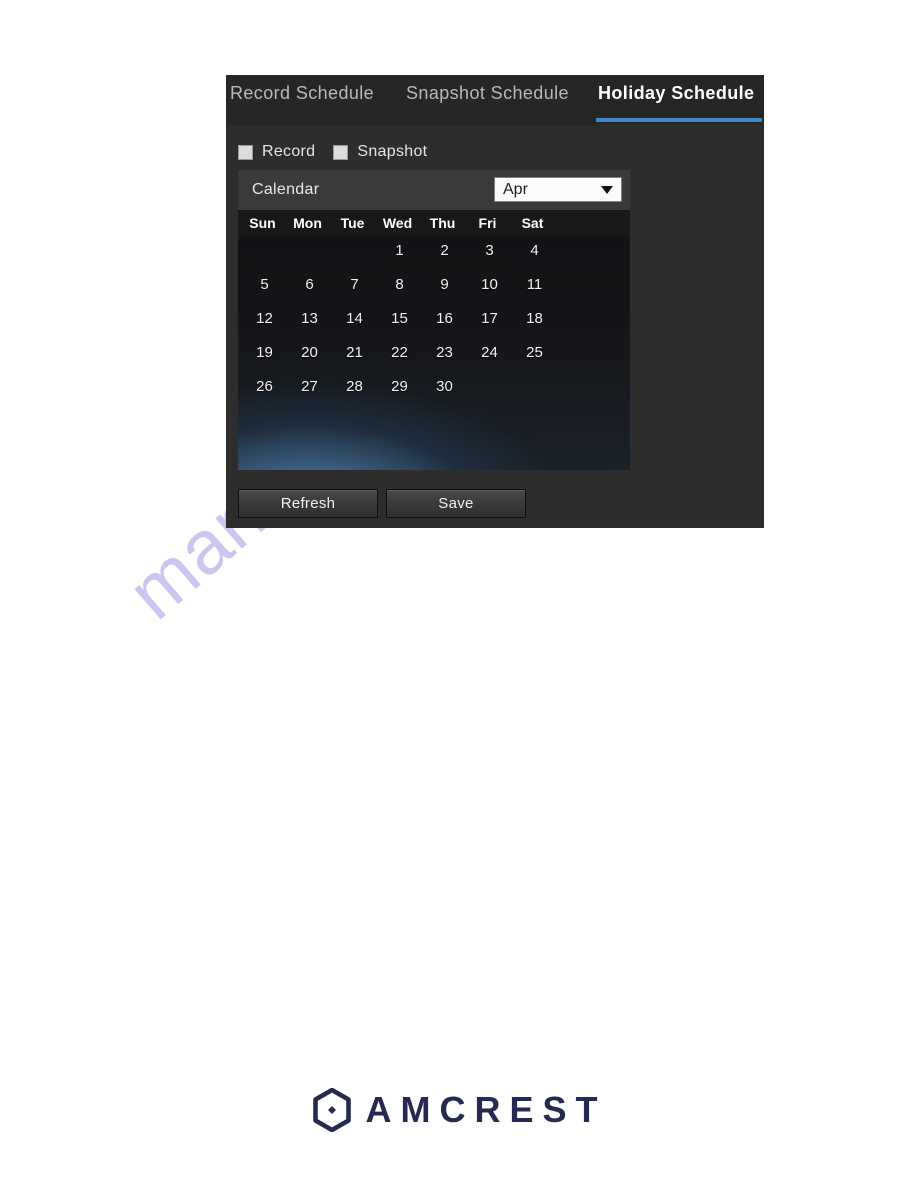 Image resolution: width=918 pixels, height=1188 pixels. I want to click on calendar-day-24: 24, so click(489, 352).